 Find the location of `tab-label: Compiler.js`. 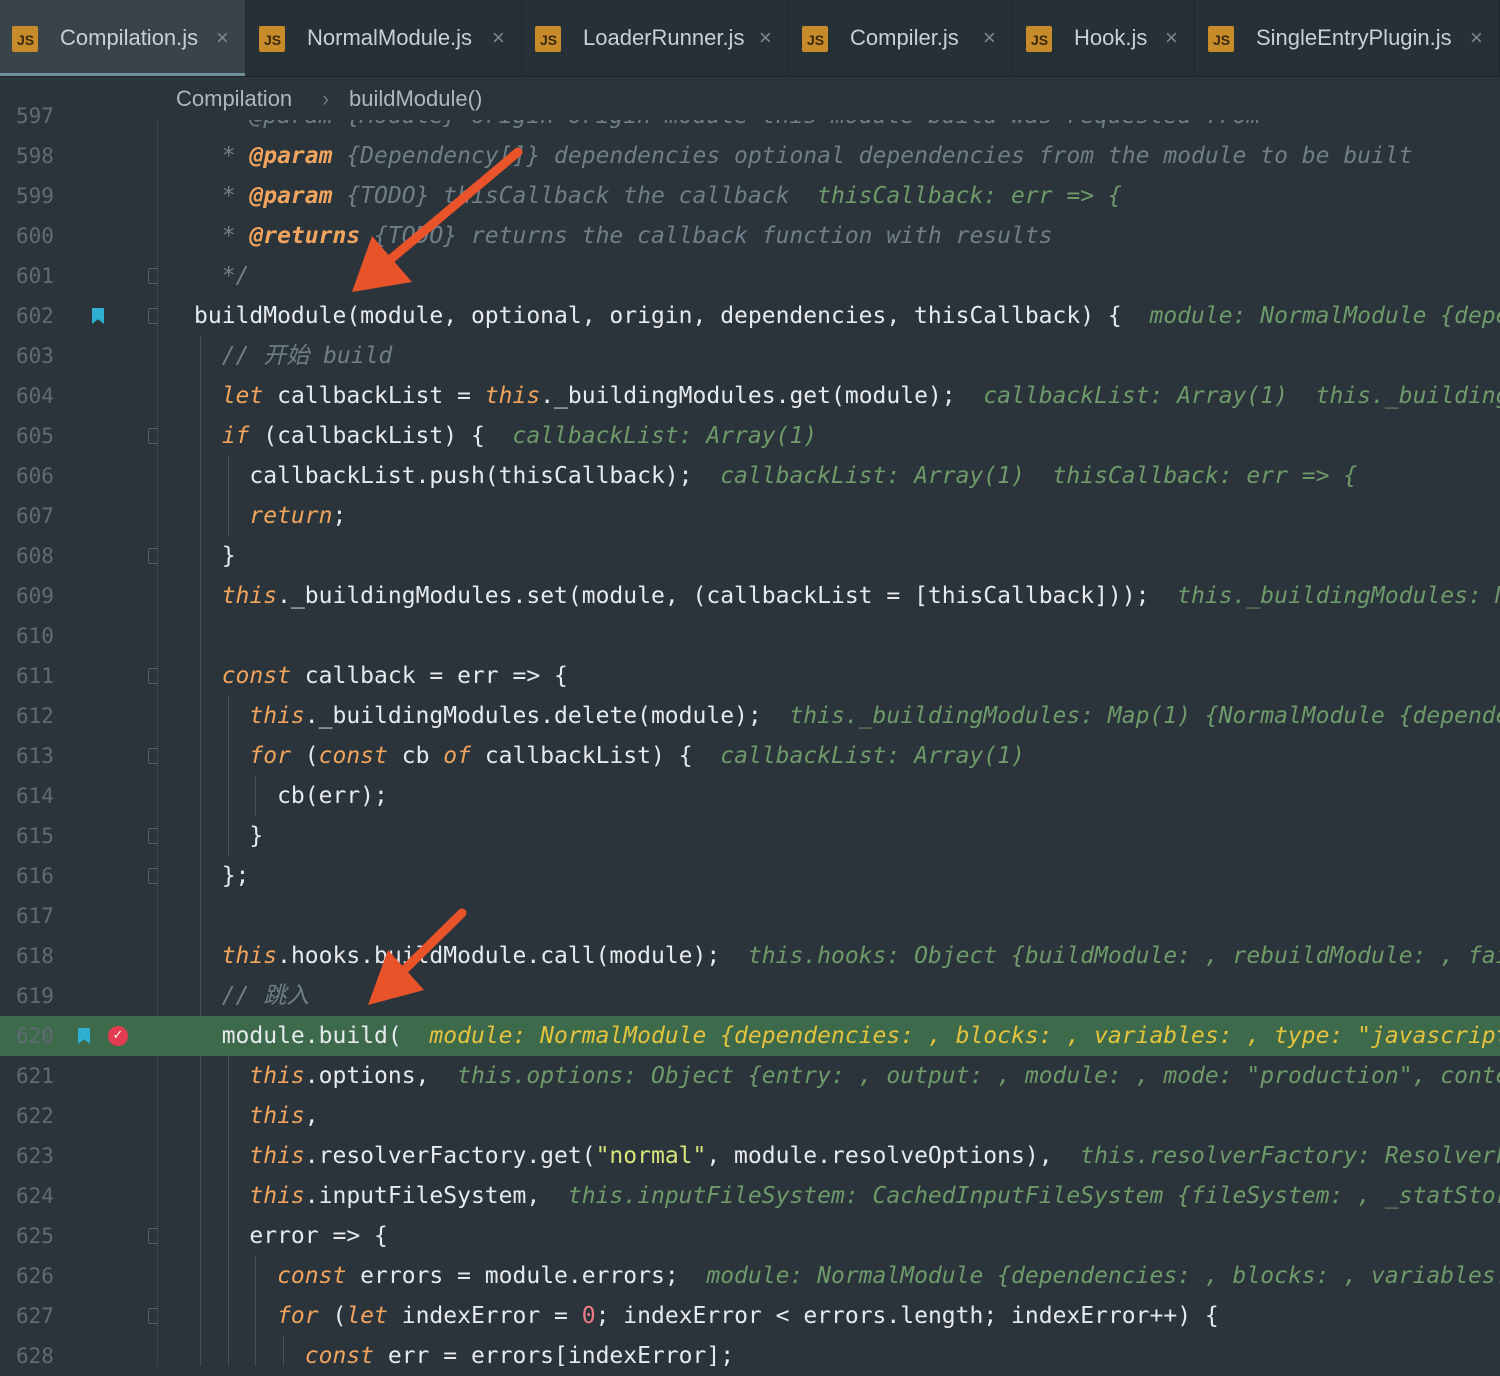

tab-label: Compiler.js is located at coordinates (904, 37).